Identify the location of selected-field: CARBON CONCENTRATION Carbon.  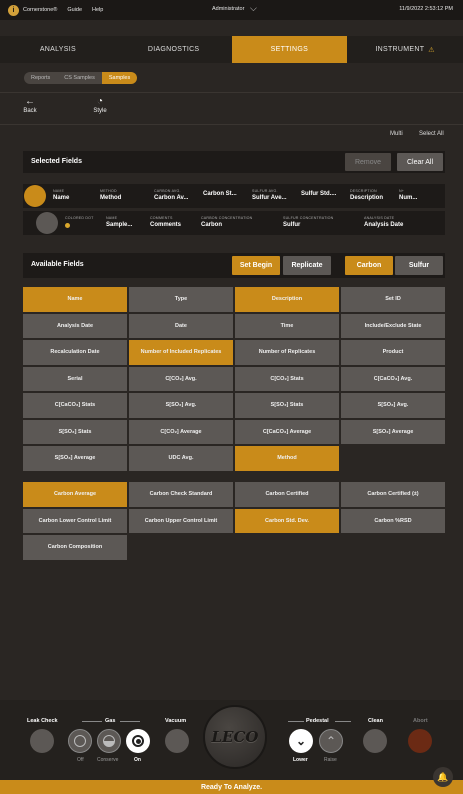
(226, 222).